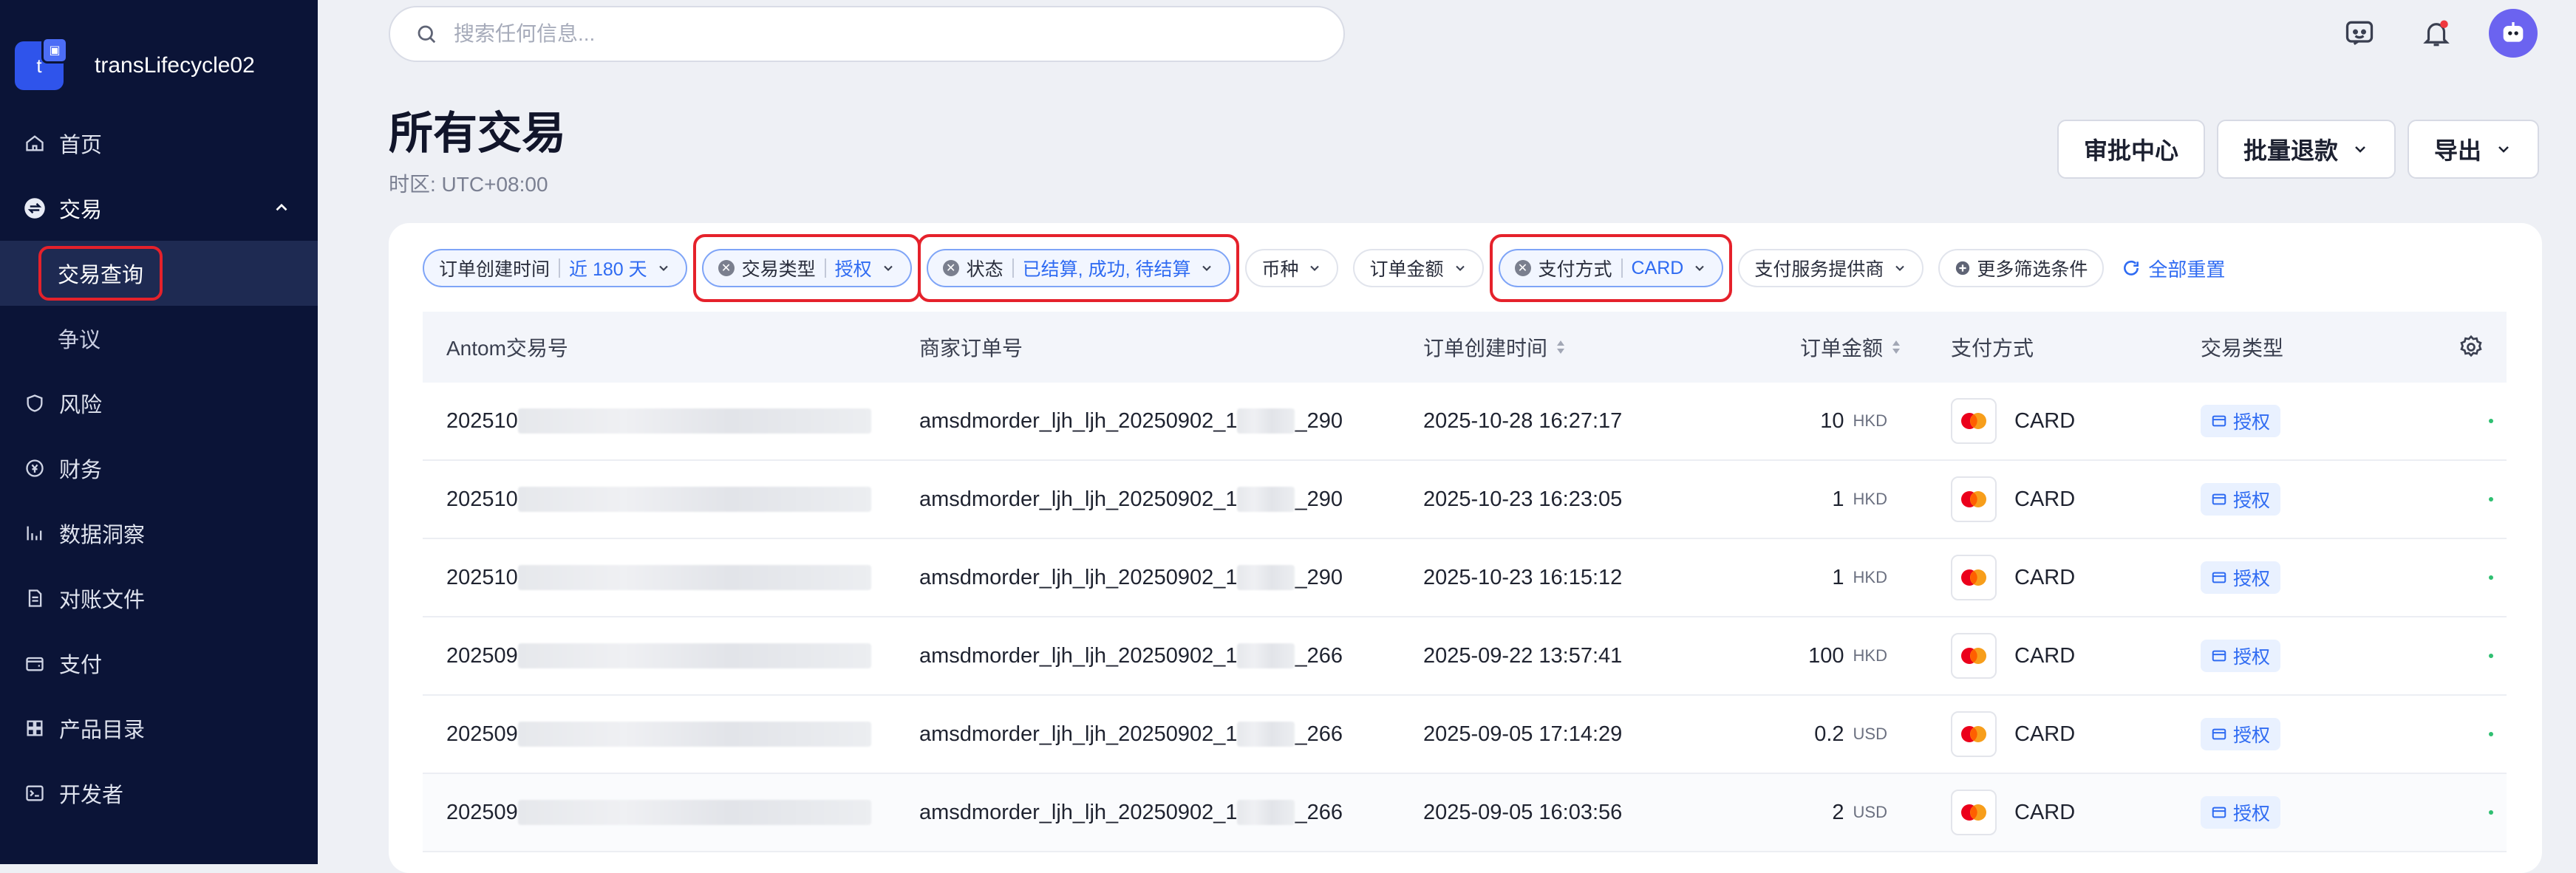 The width and height of the screenshot is (2576, 873). I want to click on export-button: 导出, so click(2473, 150).